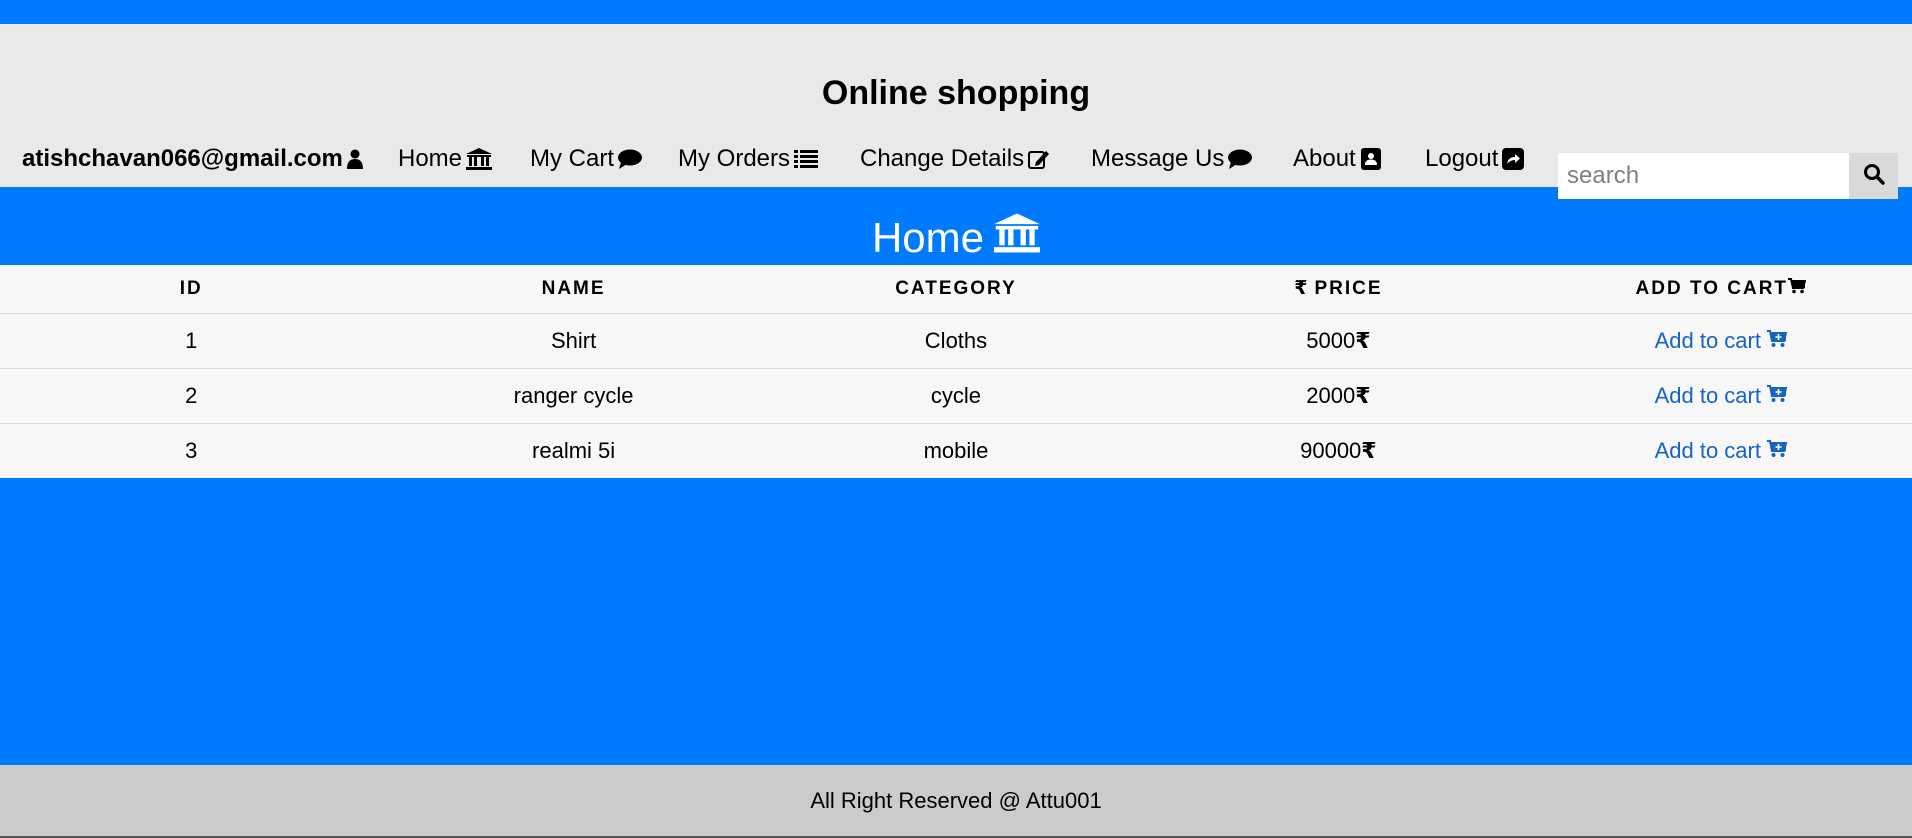 The width and height of the screenshot is (1912, 838). What do you see at coordinates (573, 396) in the screenshot?
I see `cell-name: ranger cycle` at bounding box center [573, 396].